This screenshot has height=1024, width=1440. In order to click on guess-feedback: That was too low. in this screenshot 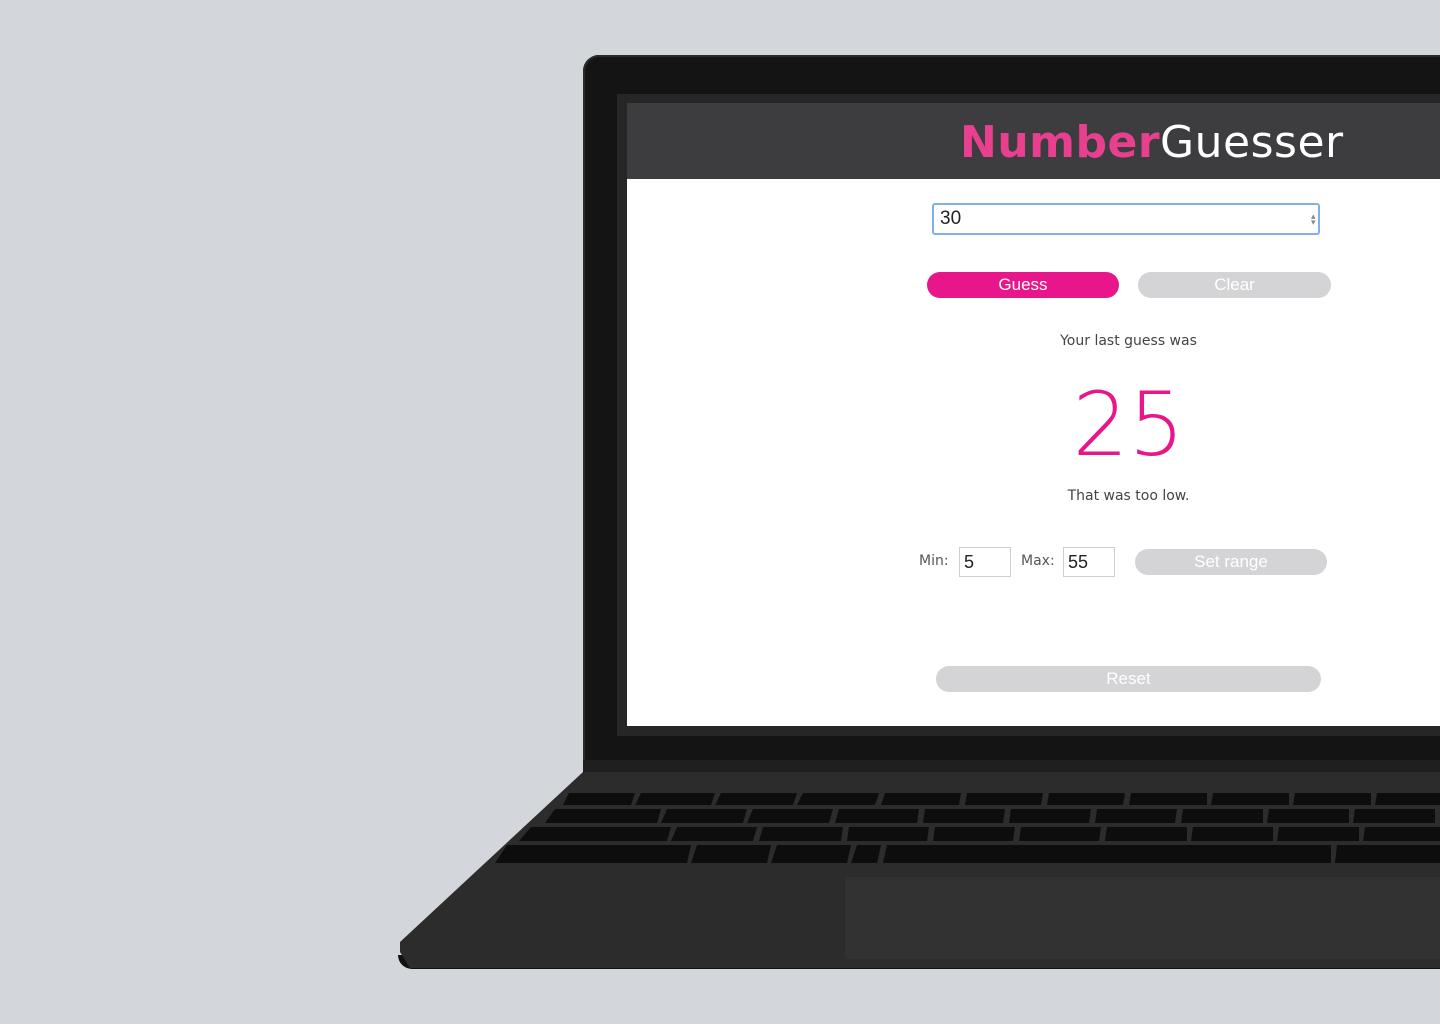, I will do `click(1128, 496)`.